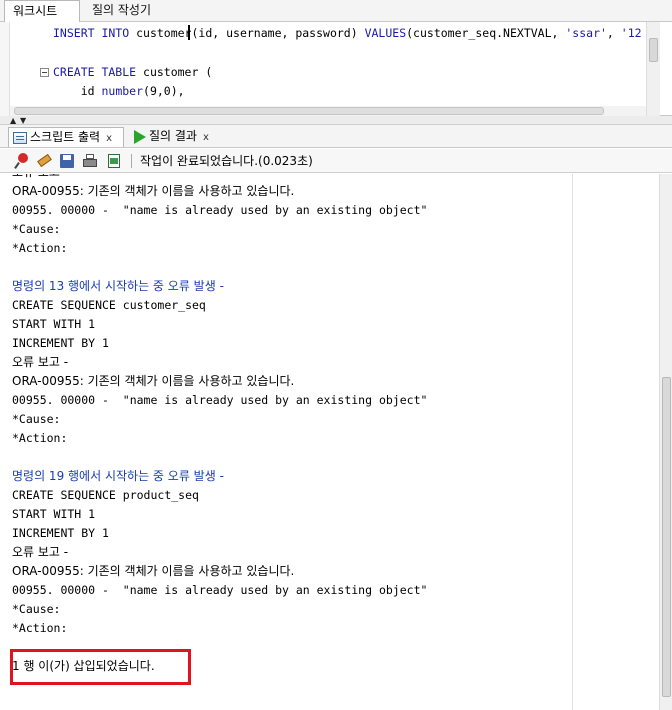 The width and height of the screenshot is (672, 710). I want to click on code-text: (customer_seq.NEXTVAL,, so click(486, 33).